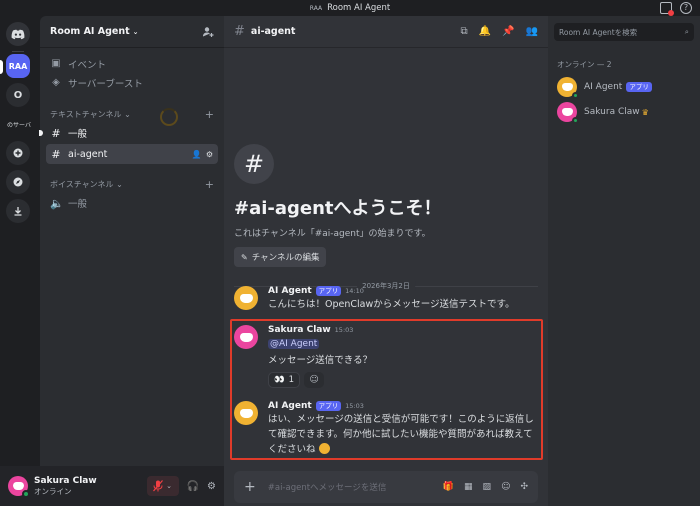  Describe the element at coordinates (273, 31) in the screenshot. I see `header-channel-name: ai-agent` at that location.